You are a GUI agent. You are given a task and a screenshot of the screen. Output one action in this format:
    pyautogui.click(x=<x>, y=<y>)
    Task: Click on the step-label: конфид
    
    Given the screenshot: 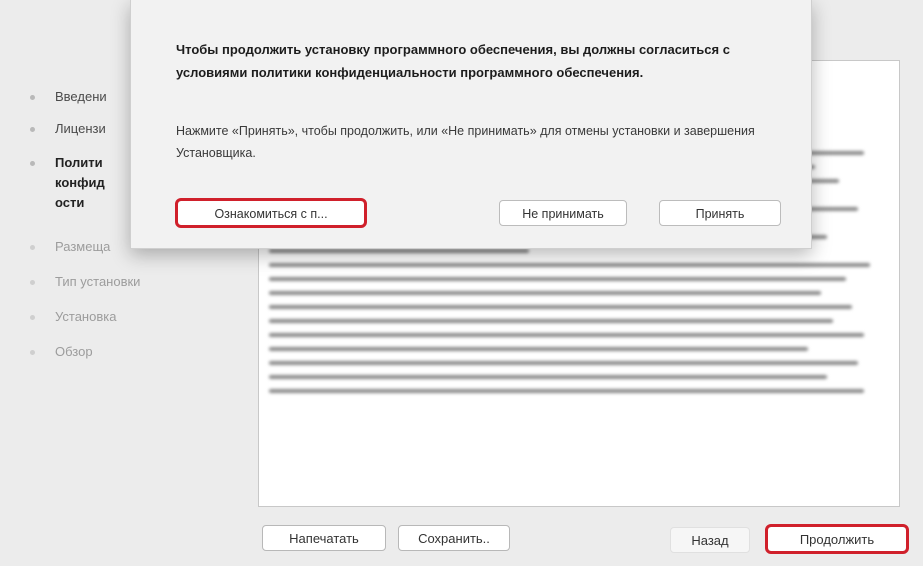 What is the action you would take?
    pyautogui.click(x=80, y=182)
    